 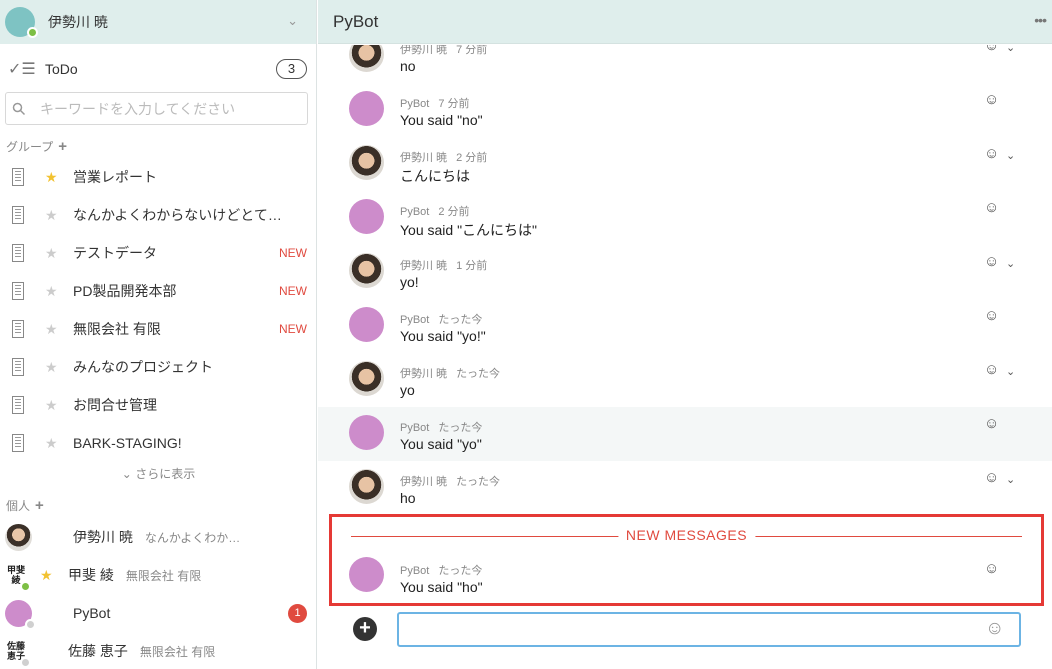 I want to click on message-item: 伊勢川 暁 1 分前 yo! ☺ ⌄, so click(x=685, y=272).